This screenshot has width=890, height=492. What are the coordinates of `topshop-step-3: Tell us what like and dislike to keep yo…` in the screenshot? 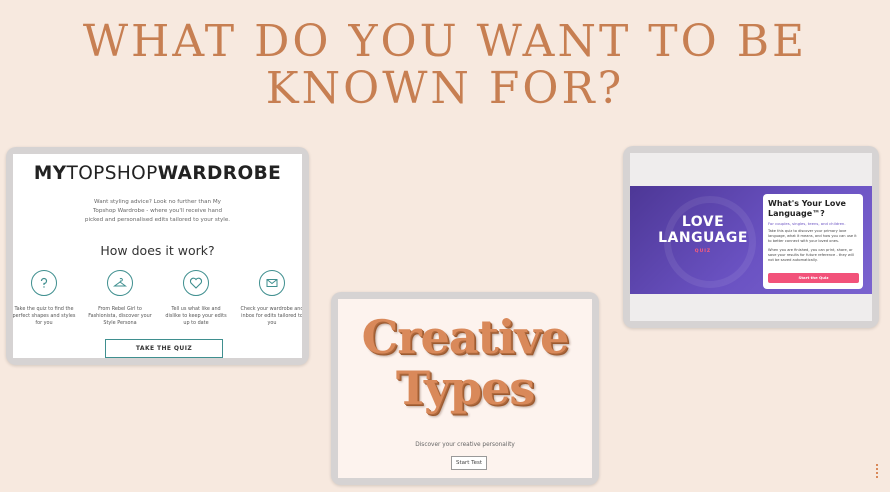 It's located at (196, 298).